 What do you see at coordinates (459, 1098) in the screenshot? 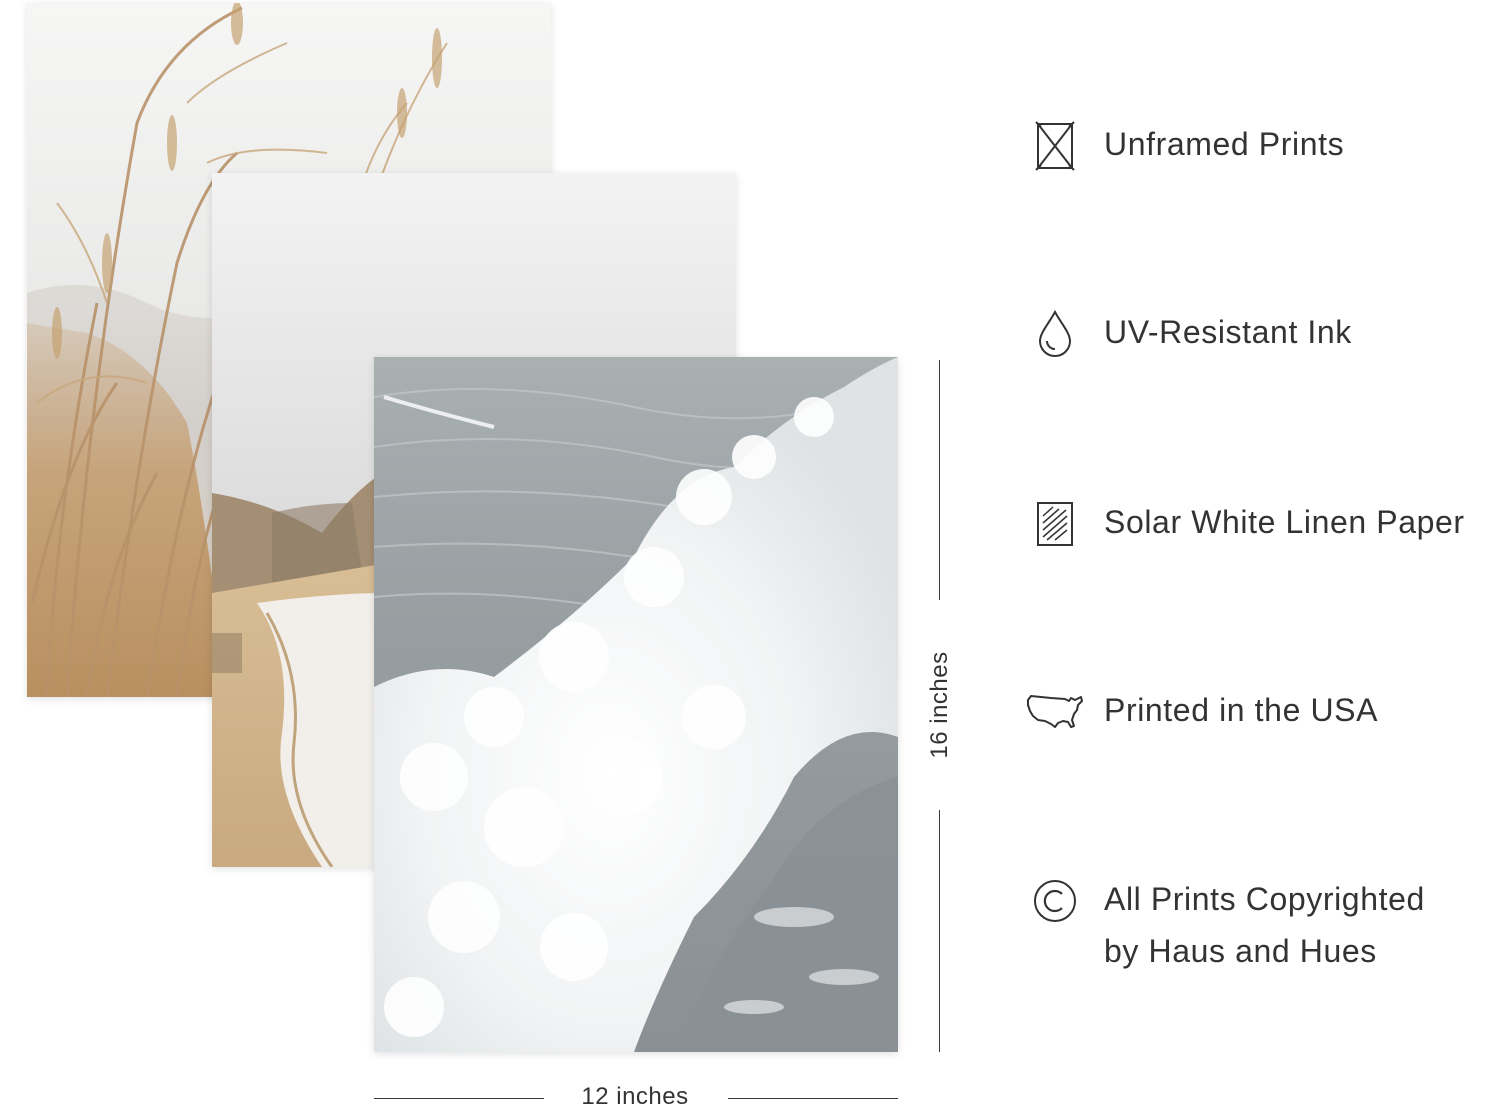
I see `width-dimension-line-left` at bounding box center [459, 1098].